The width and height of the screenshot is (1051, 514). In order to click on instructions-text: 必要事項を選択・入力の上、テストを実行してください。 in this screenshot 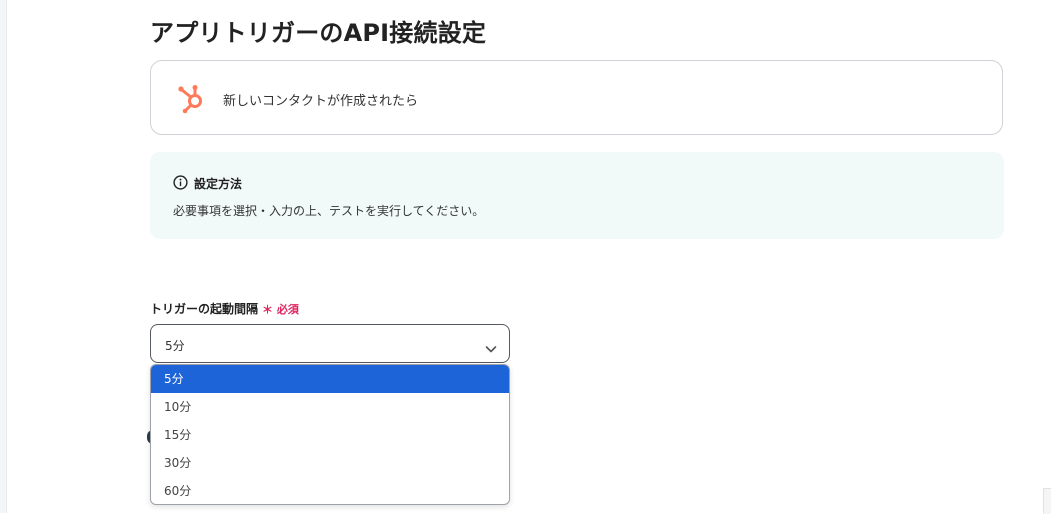, I will do `click(329, 211)`.